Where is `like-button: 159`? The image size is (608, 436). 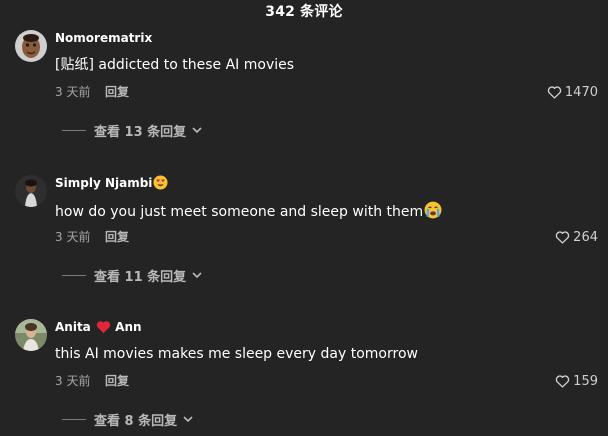
like-button: 159 is located at coordinates (576, 381).